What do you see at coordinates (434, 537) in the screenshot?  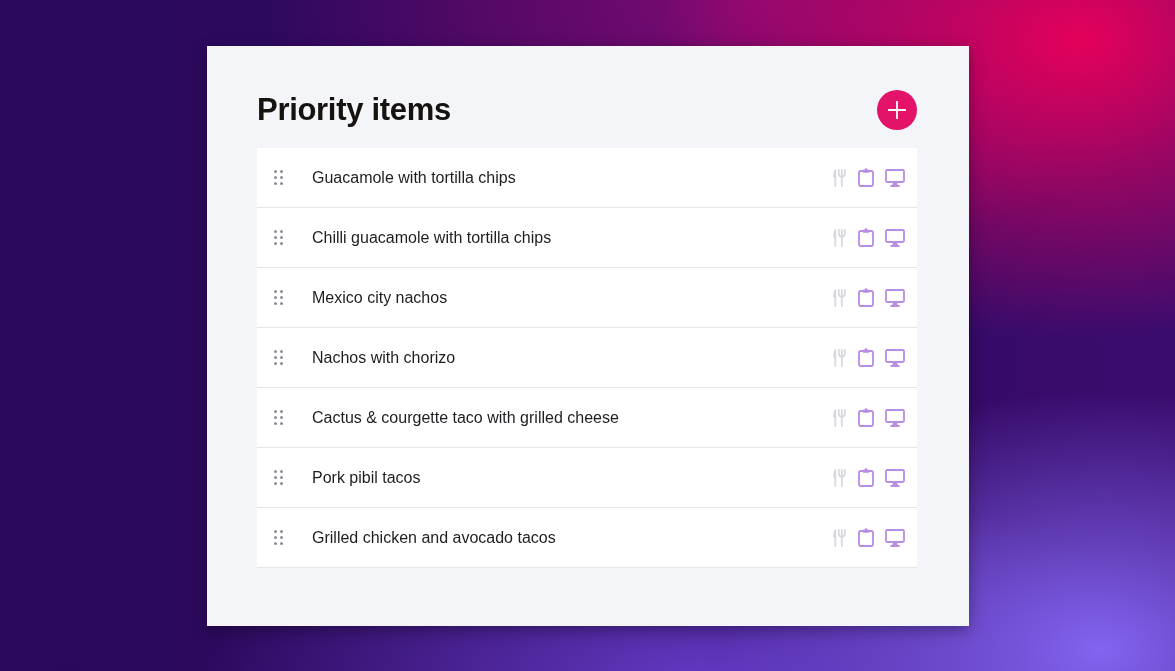 I see `item-label: Grilled chicken and avocado tacos` at bounding box center [434, 537].